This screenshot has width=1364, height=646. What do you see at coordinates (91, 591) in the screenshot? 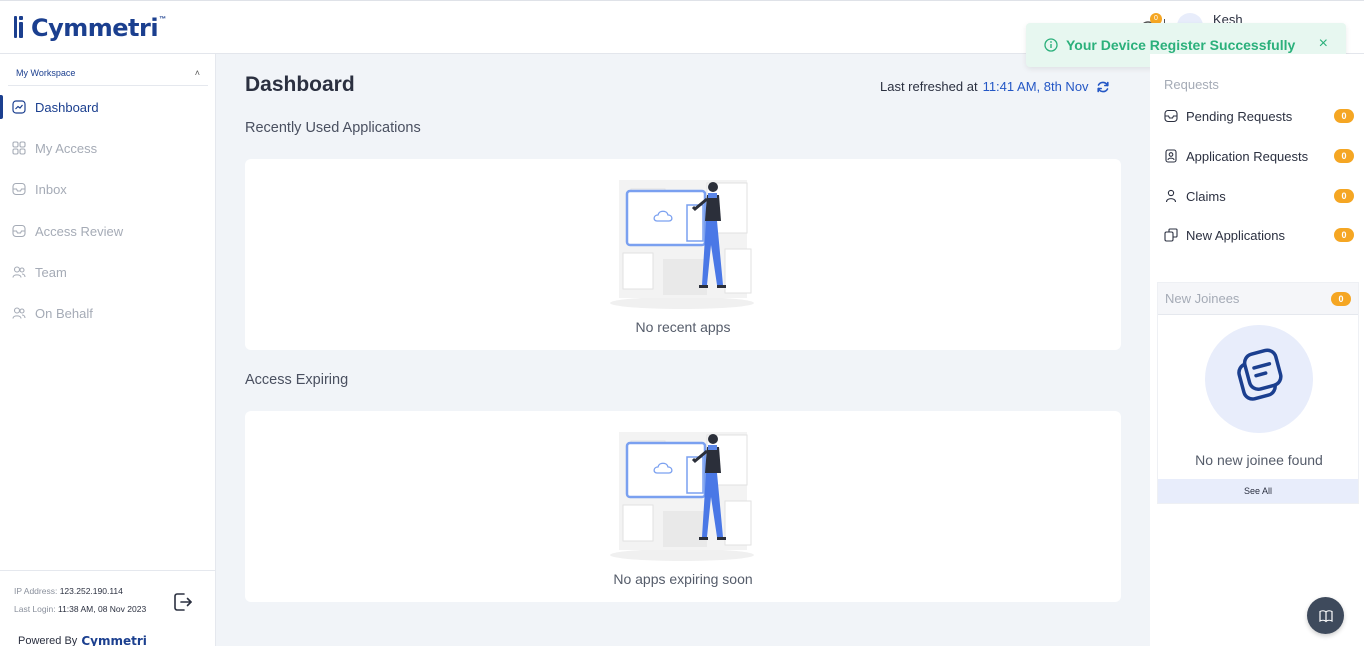
I see `ip-value: 123.252.190.114` at bounding box center [91, 591].